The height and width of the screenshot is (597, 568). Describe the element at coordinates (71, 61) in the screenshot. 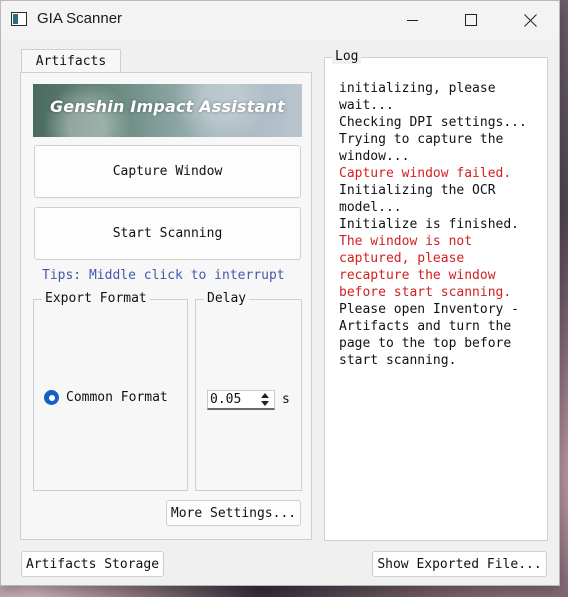

I see `tab-artifacts: Artifacts` at that location.